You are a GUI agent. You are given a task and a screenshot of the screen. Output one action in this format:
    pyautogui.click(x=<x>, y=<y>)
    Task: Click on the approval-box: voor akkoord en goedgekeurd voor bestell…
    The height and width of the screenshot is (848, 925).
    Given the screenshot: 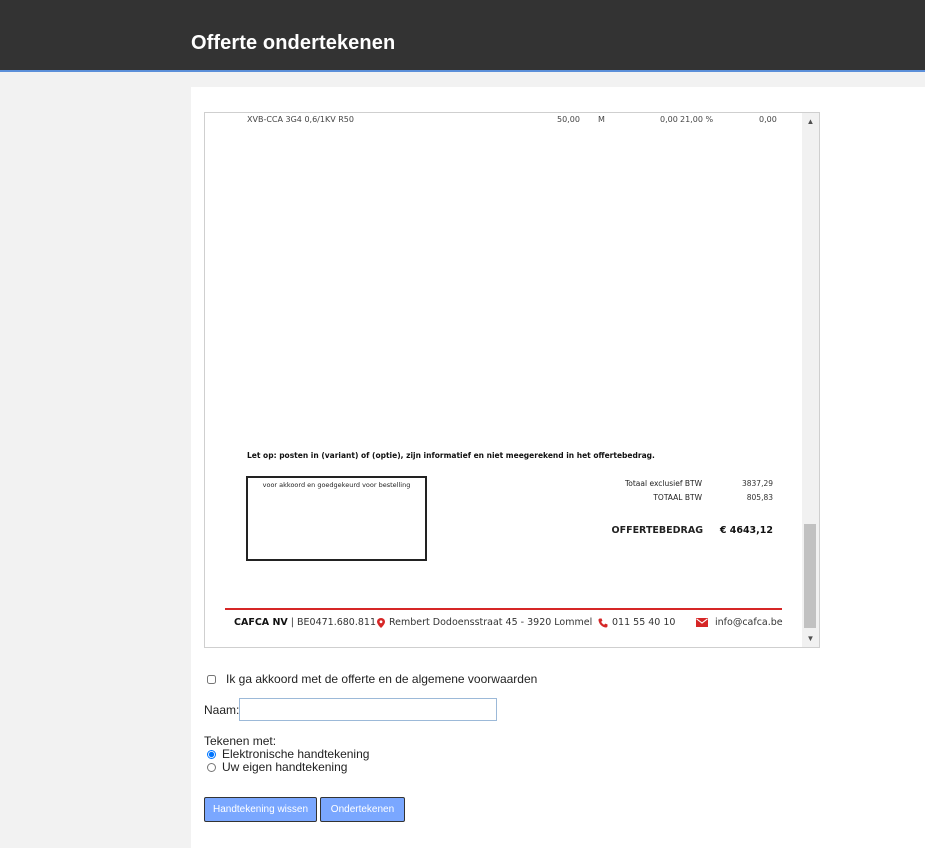 What is the action you would take?
    pyautogui.click(x=336, y=518)
    